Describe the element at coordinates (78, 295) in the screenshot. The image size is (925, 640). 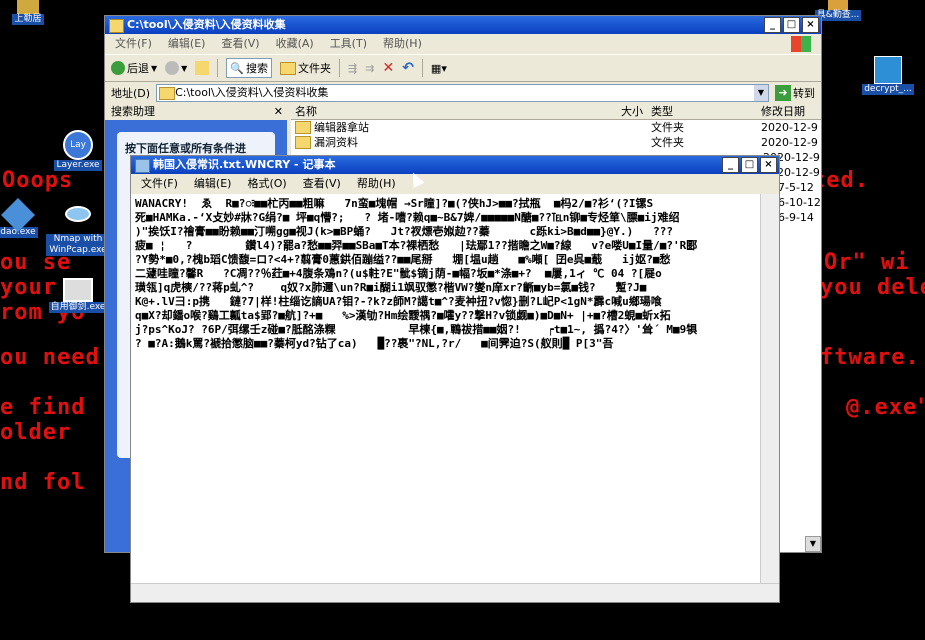
I see `desktop-icon-zidong: 自用御剑.exe` at that location.